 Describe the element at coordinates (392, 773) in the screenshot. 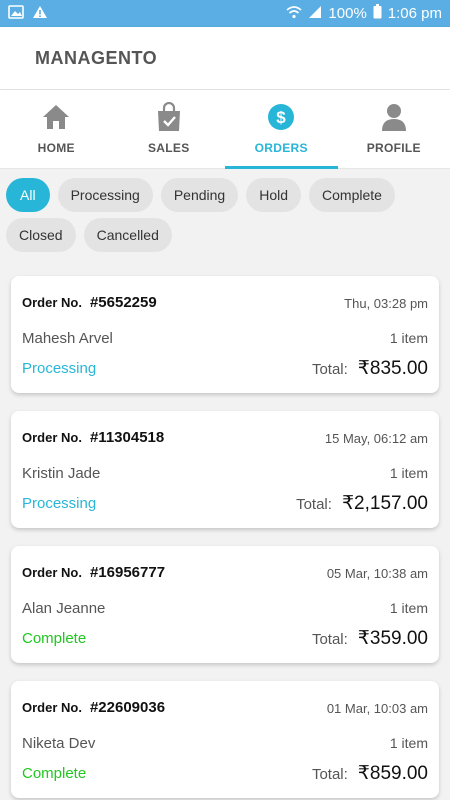

I see `total-amount: ₹859.00` at that location.